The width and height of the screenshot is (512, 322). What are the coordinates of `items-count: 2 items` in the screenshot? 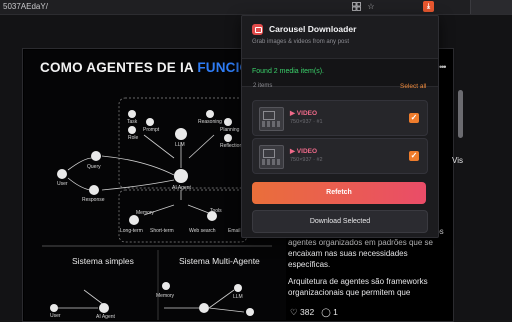 It's located at (263, 86).